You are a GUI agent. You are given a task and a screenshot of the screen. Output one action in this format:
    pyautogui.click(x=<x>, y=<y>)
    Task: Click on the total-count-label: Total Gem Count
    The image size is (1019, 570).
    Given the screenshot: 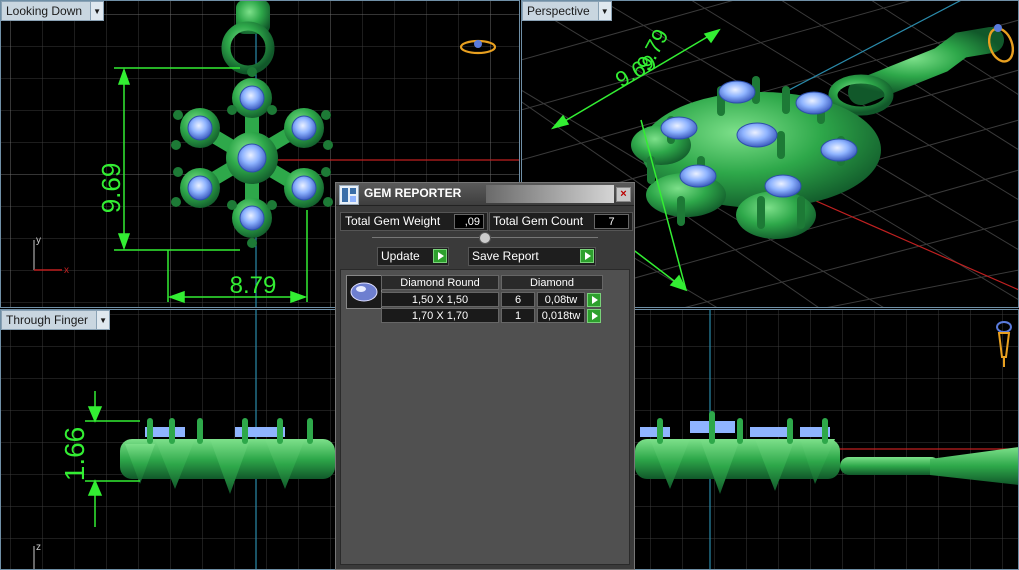 What is the action you would take?
    pyautogui.click(x=538, y=221)
    